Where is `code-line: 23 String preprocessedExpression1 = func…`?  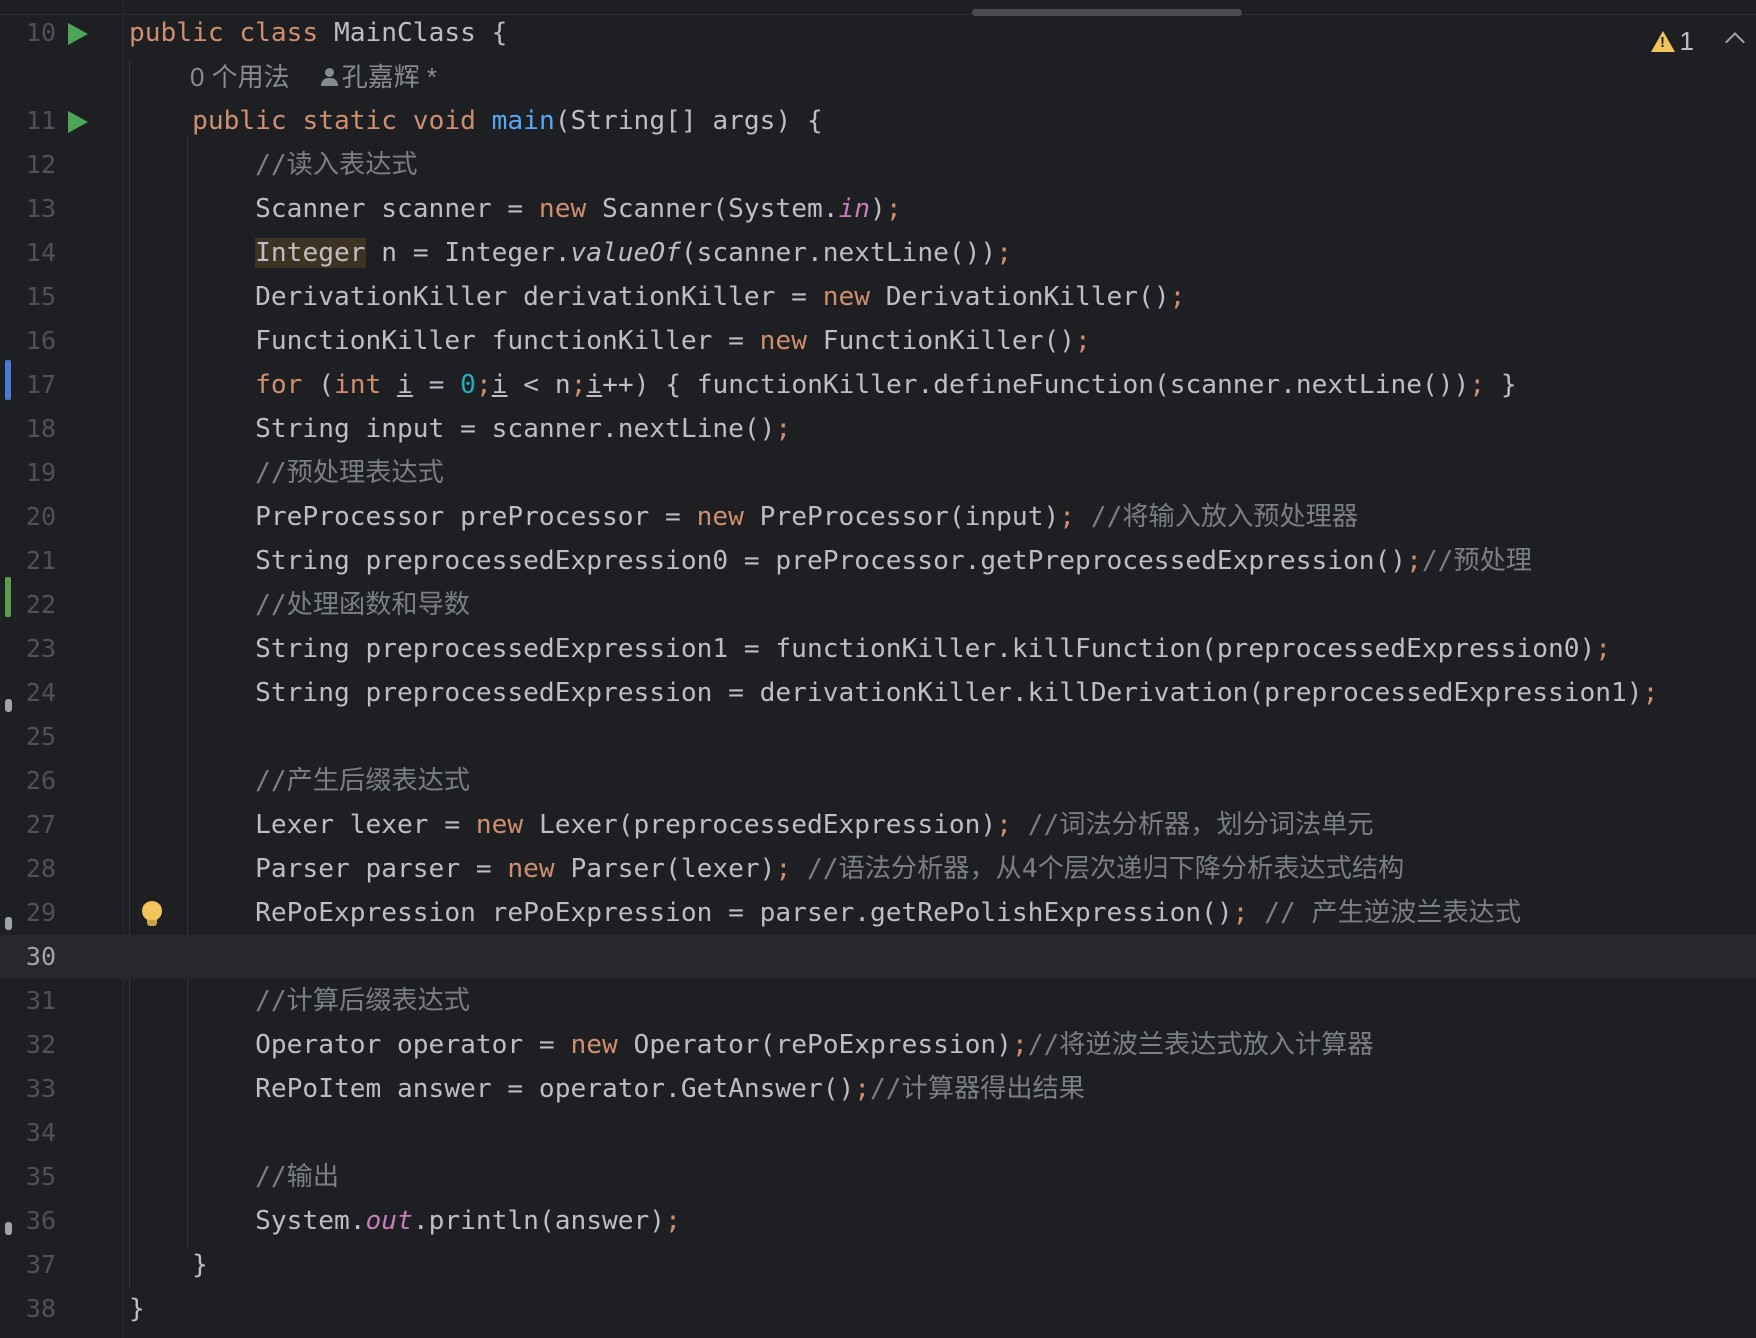
code-line: 23 String preprocessedExpression1 = func… is located at coordinates (878, 649).